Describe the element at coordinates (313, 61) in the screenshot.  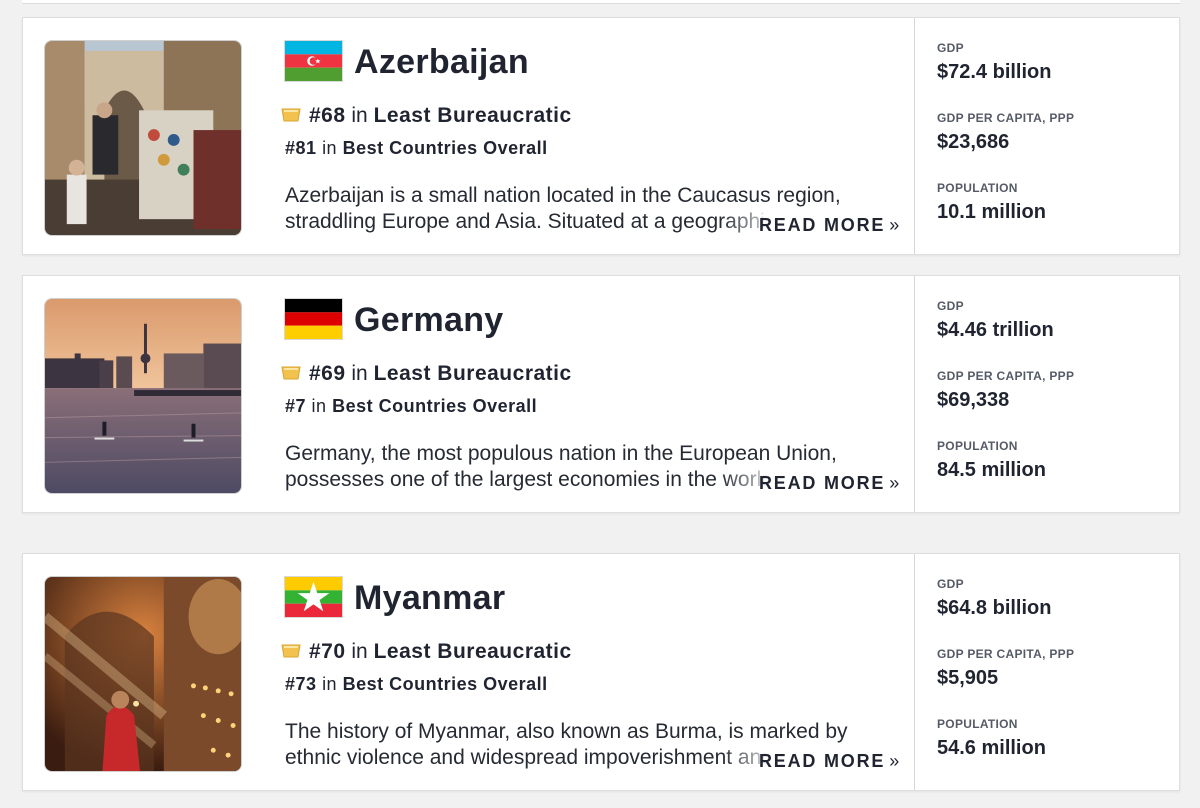
I see `azerbaijan-flag-icon` at that location.